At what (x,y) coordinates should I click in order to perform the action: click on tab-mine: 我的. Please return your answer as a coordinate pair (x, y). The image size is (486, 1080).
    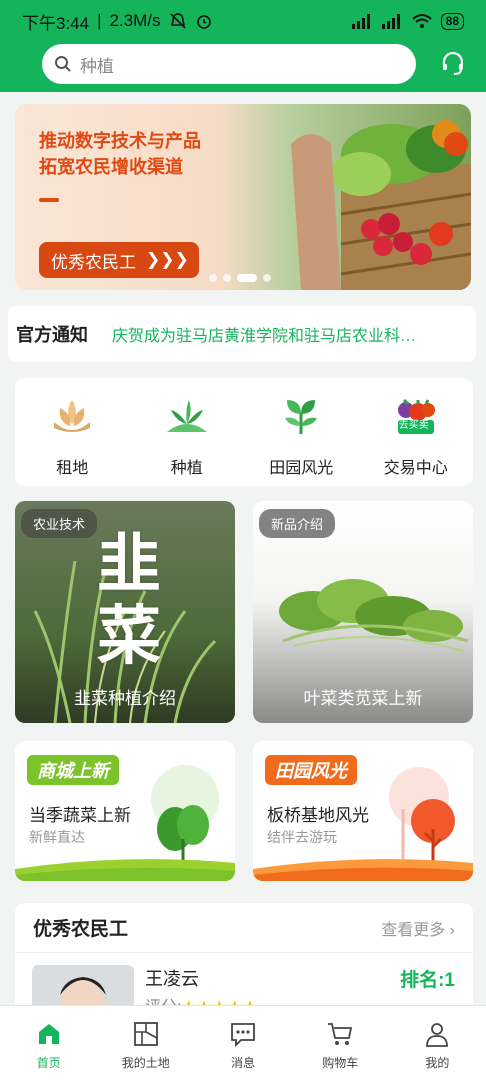
    Looking at the image, I should click on (437, 1043).